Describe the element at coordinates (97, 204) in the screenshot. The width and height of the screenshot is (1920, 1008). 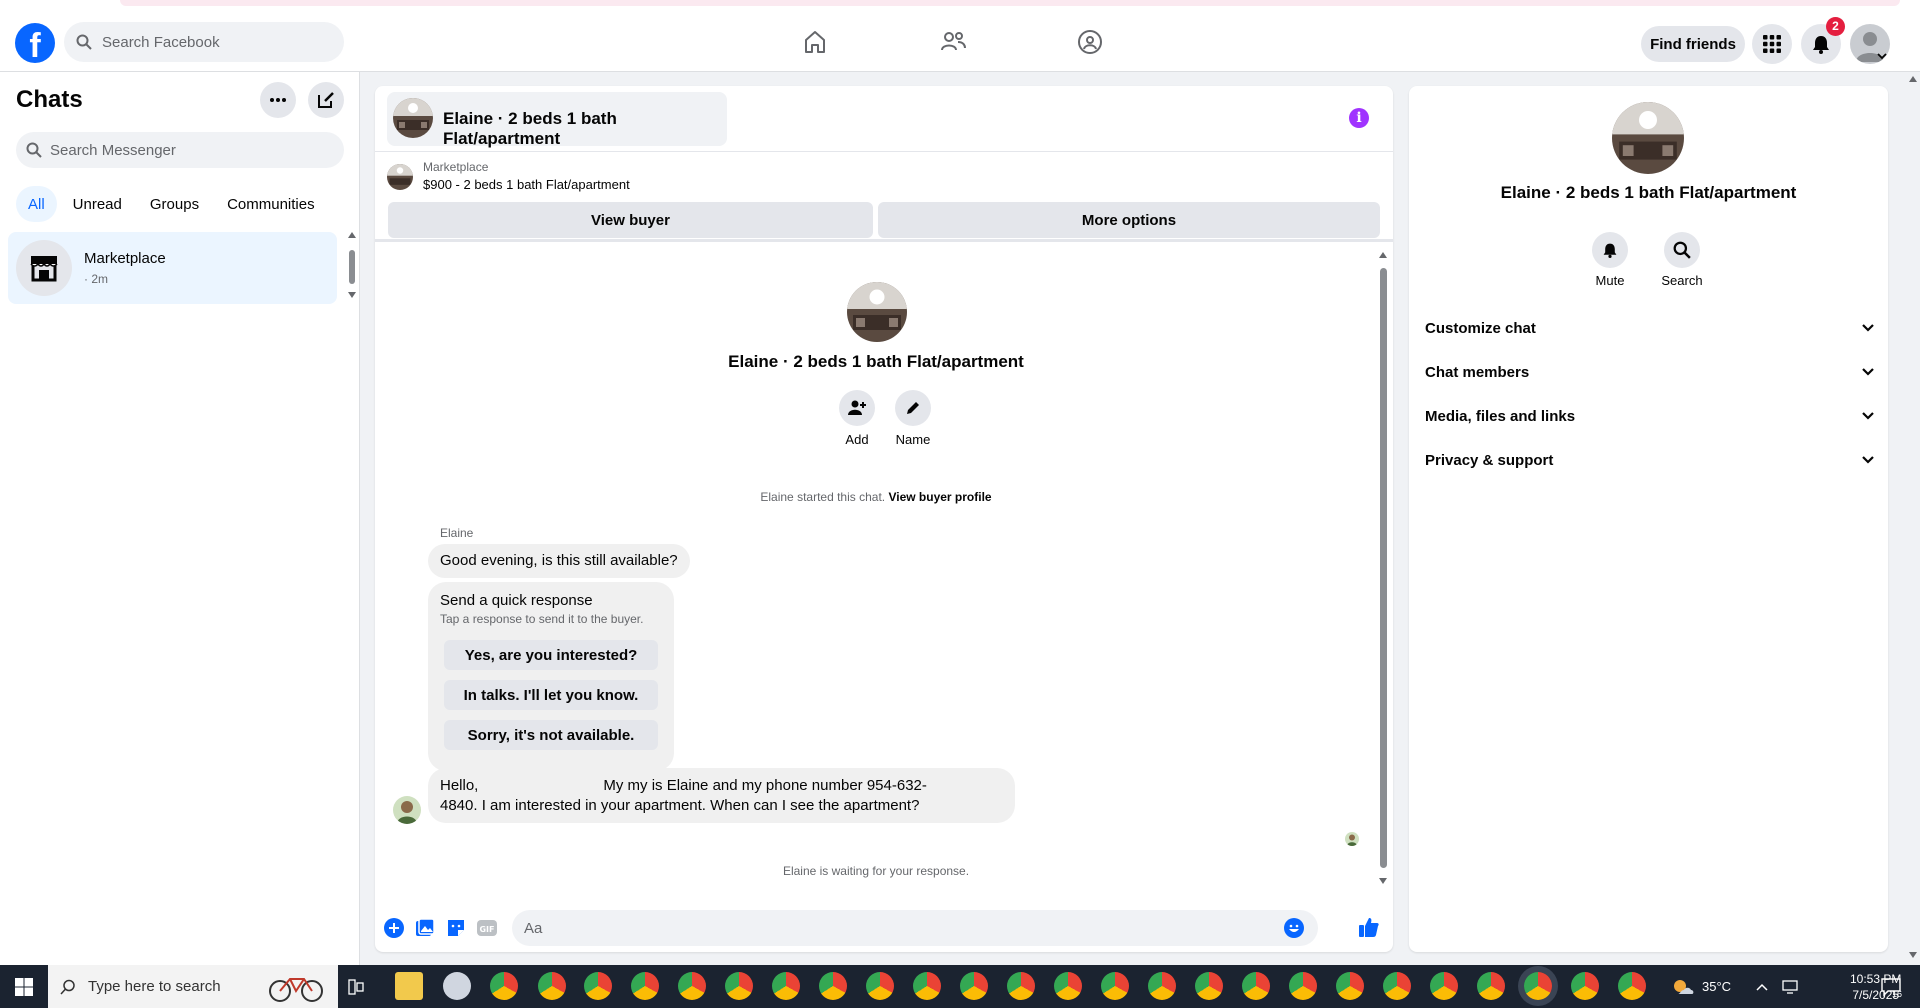
I see `filter-unread: Unread` at that location.